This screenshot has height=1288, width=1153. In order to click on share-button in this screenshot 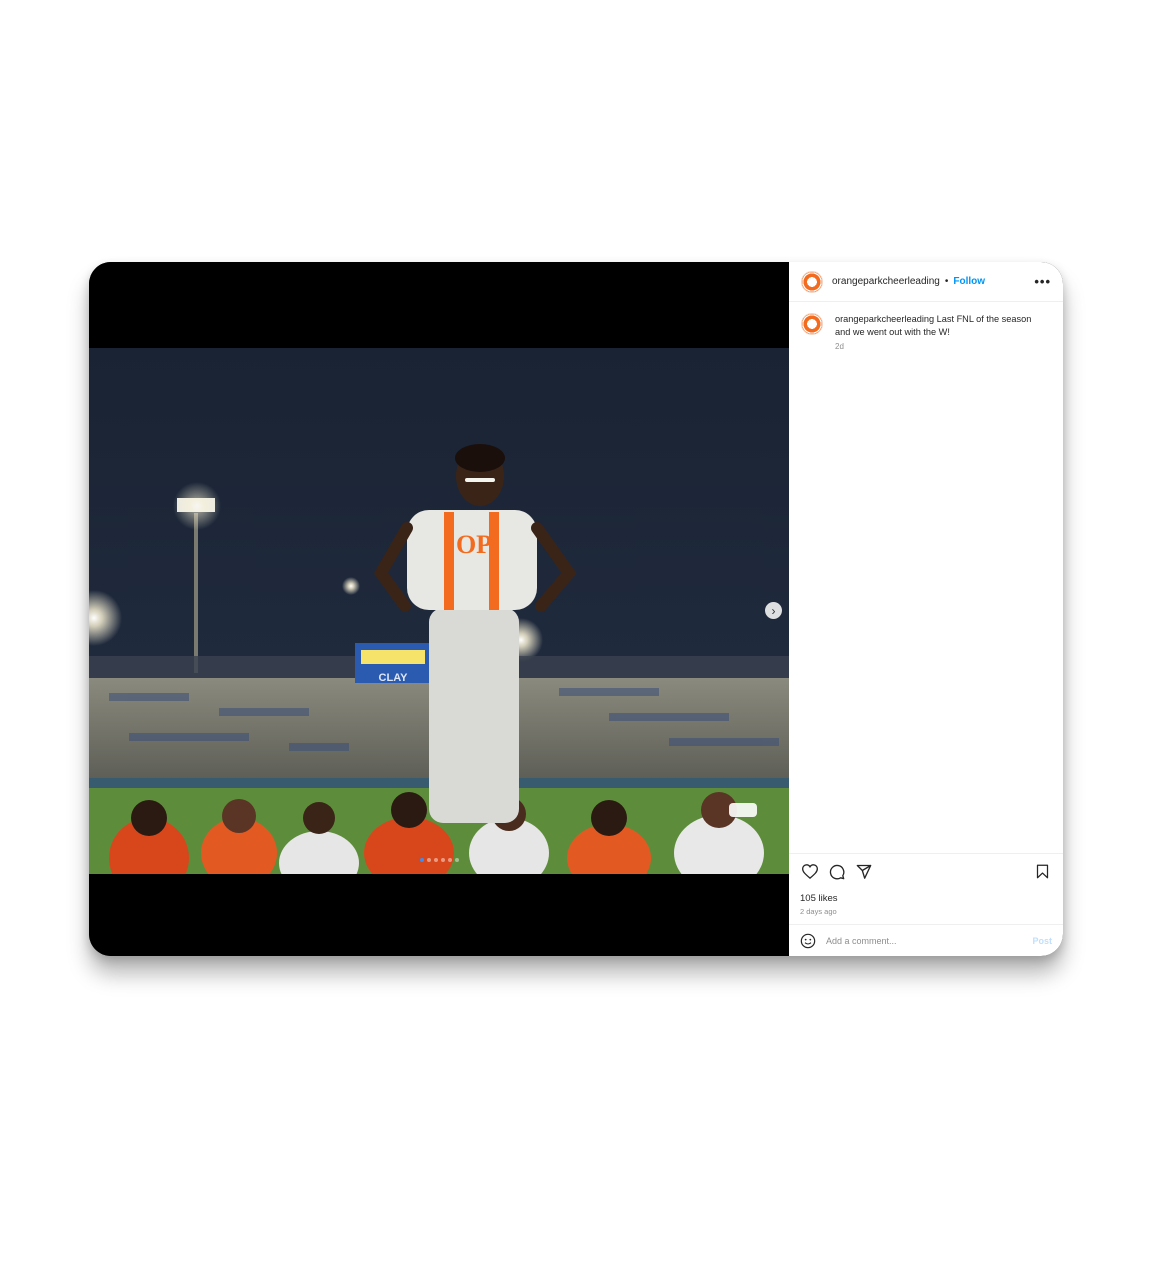, I will do `click(864, 872)`.